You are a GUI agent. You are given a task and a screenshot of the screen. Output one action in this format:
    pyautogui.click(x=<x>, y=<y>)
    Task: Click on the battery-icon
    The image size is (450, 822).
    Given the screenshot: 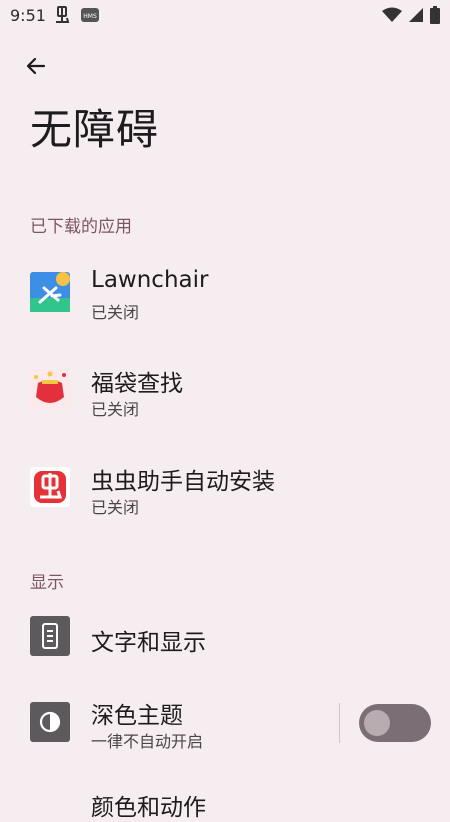 What is the action you would take?
    pyautogui.click(x=435, y=17)
    